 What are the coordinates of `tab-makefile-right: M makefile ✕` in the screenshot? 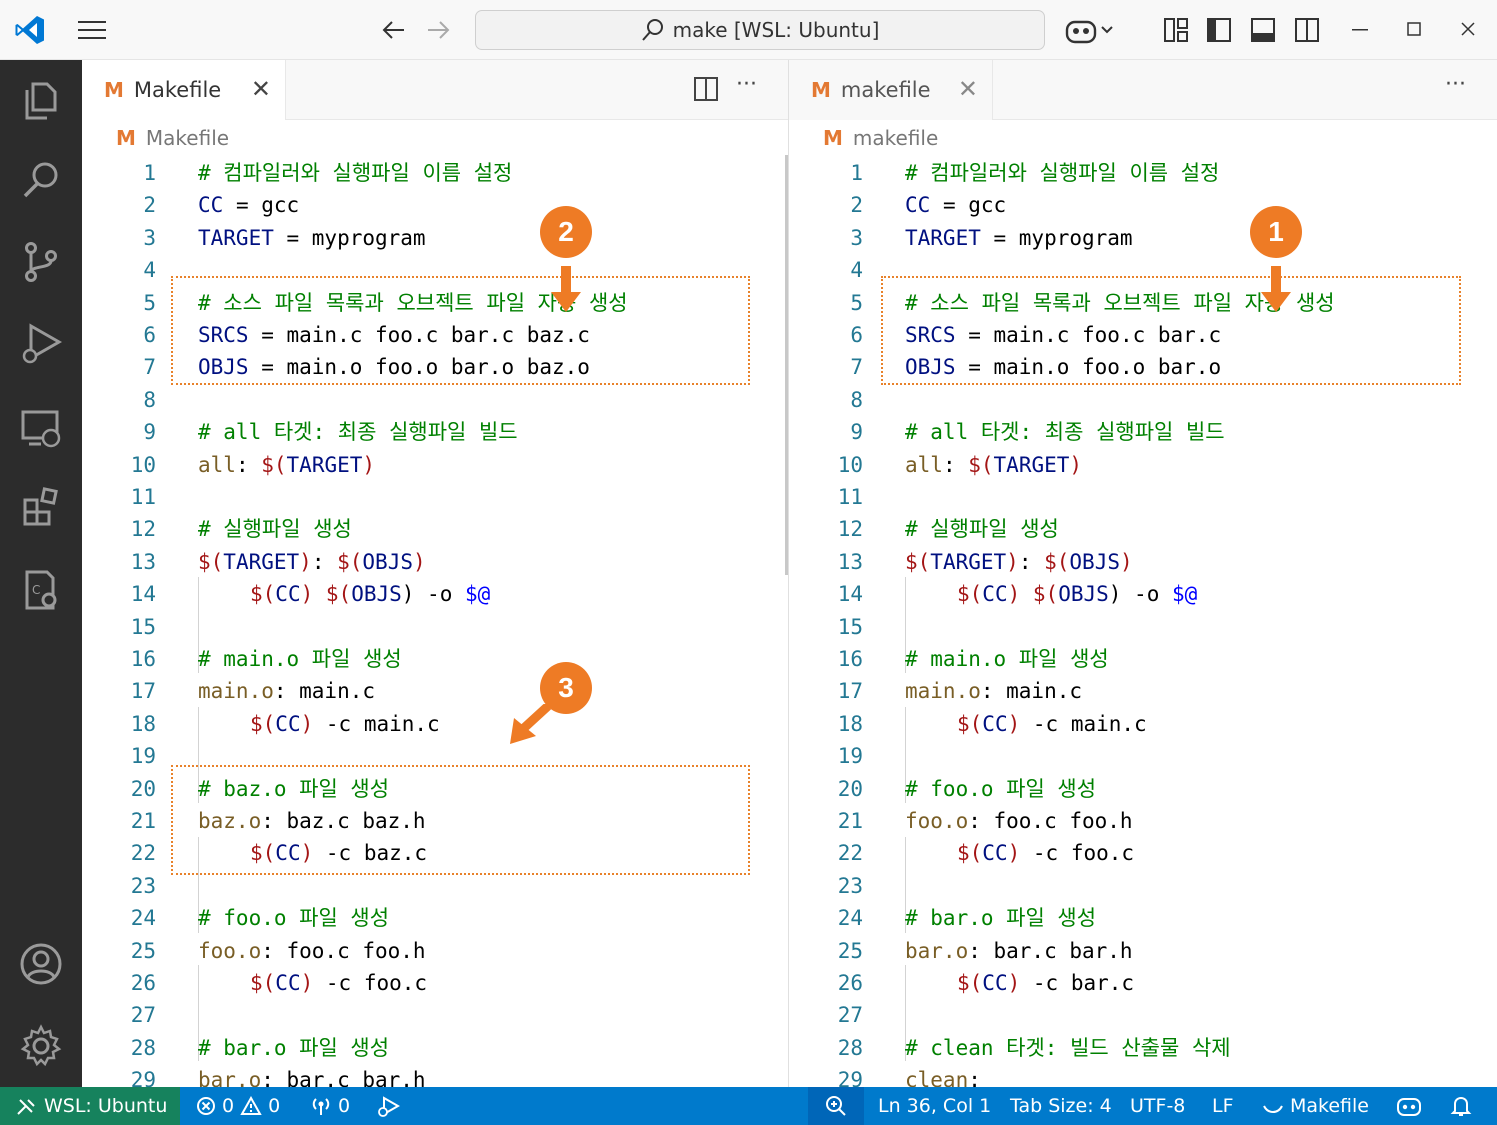 It's located at (891, 90).